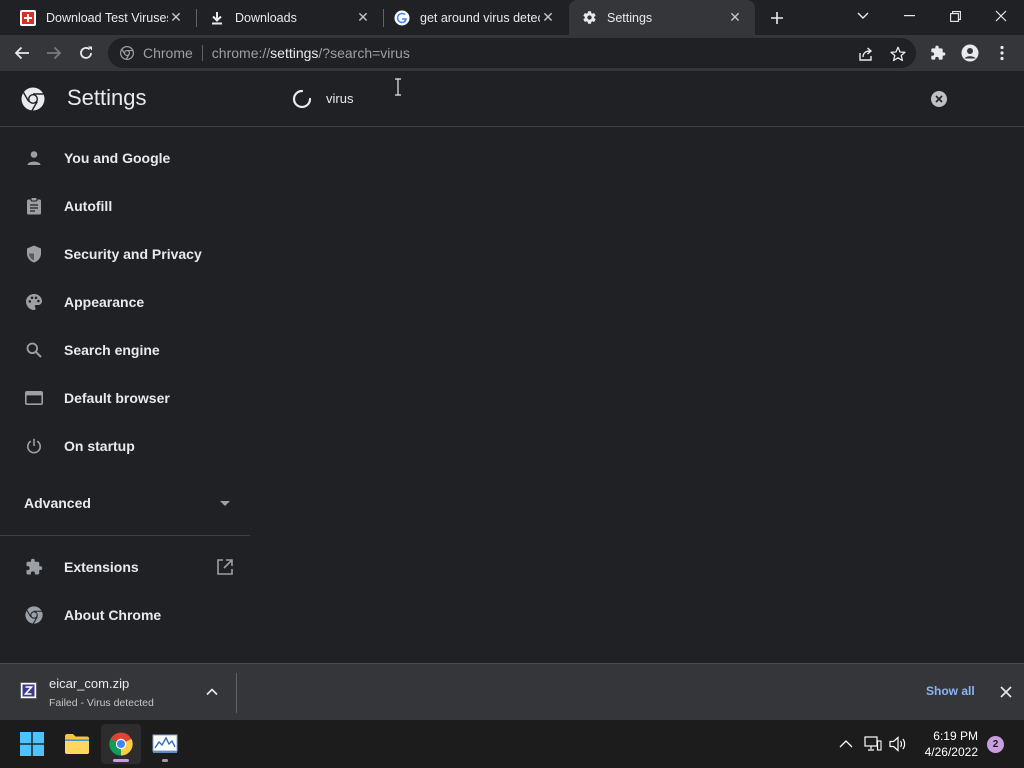  I want to click on show-all-downloads-link: Show all, so click(950, 691).